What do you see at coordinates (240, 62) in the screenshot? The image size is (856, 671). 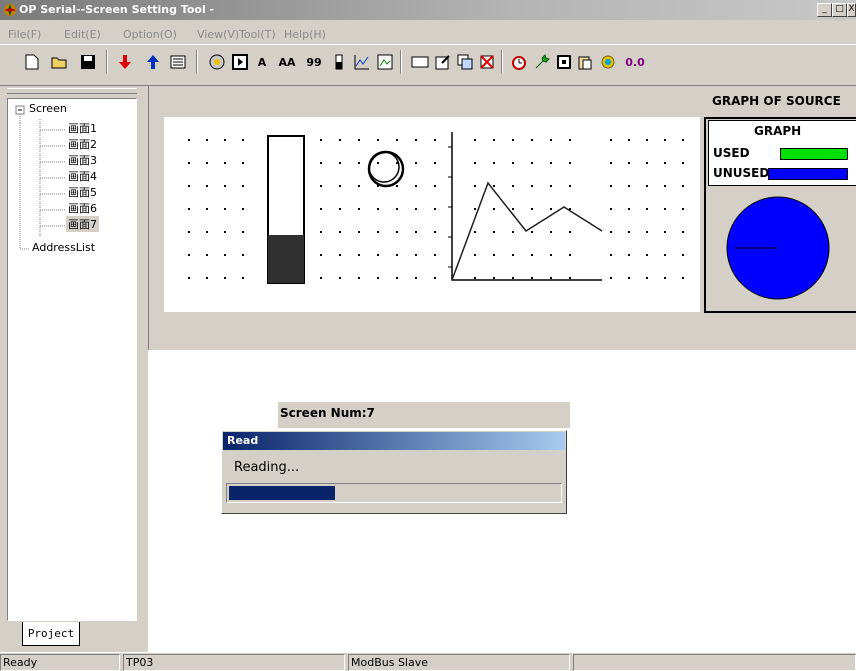 I see `button-icon` at bounding box center [240, 62].